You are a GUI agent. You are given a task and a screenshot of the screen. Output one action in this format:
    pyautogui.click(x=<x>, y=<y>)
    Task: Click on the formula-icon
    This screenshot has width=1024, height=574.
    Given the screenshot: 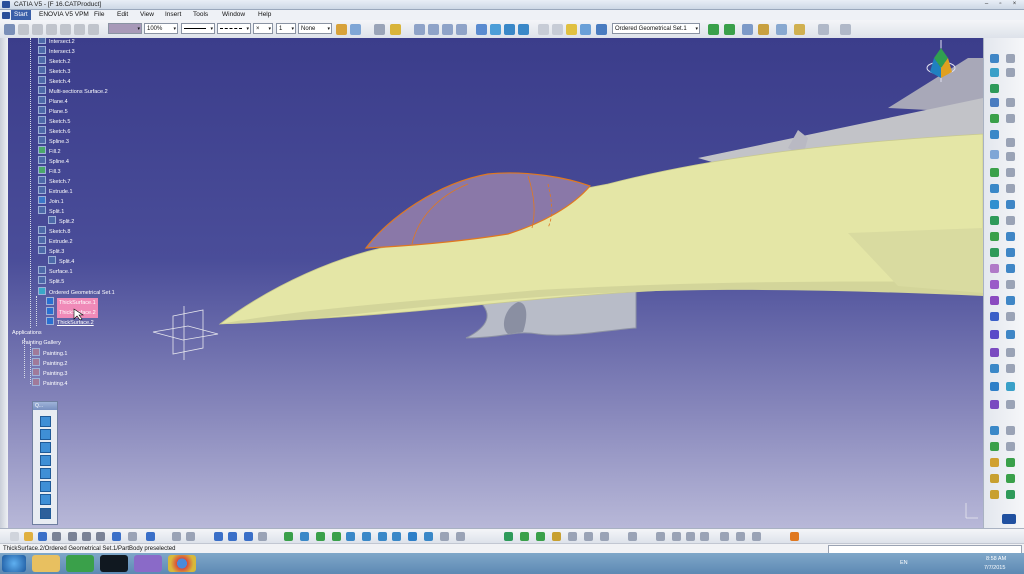 What is the action you would take?
    pyautogui.click(x=1010, y=478)
    